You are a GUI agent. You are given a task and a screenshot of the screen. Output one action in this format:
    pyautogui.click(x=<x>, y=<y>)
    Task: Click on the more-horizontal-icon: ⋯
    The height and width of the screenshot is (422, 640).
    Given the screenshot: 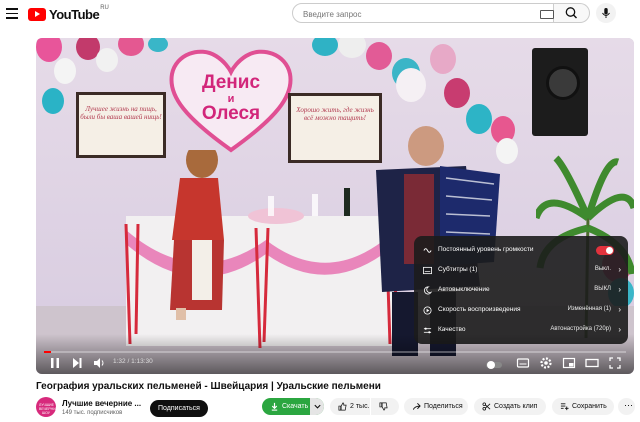 What is the action you would take?
    pyautogui.click(x=628, y=405)
    